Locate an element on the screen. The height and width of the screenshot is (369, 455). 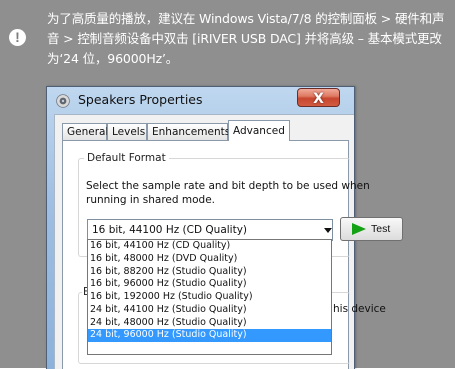
speaker-icon is located at coordinates (63, 101).